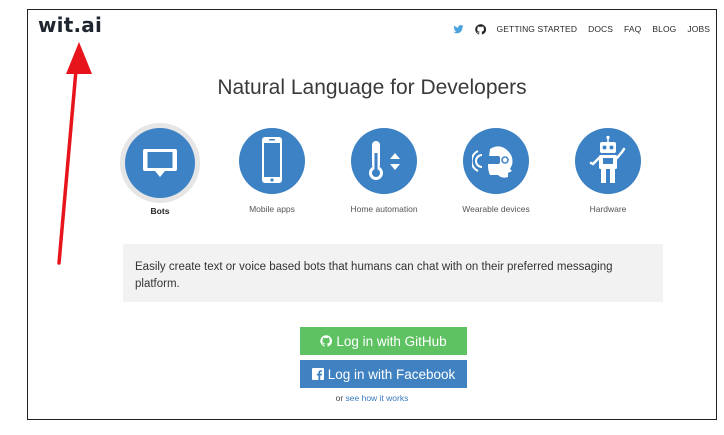 The image size is (724, 435). What do you see at coordinates (496, 209) in the screenshot?
I see `use-case-label: Wearable devices` at bounding box center [496, 209].